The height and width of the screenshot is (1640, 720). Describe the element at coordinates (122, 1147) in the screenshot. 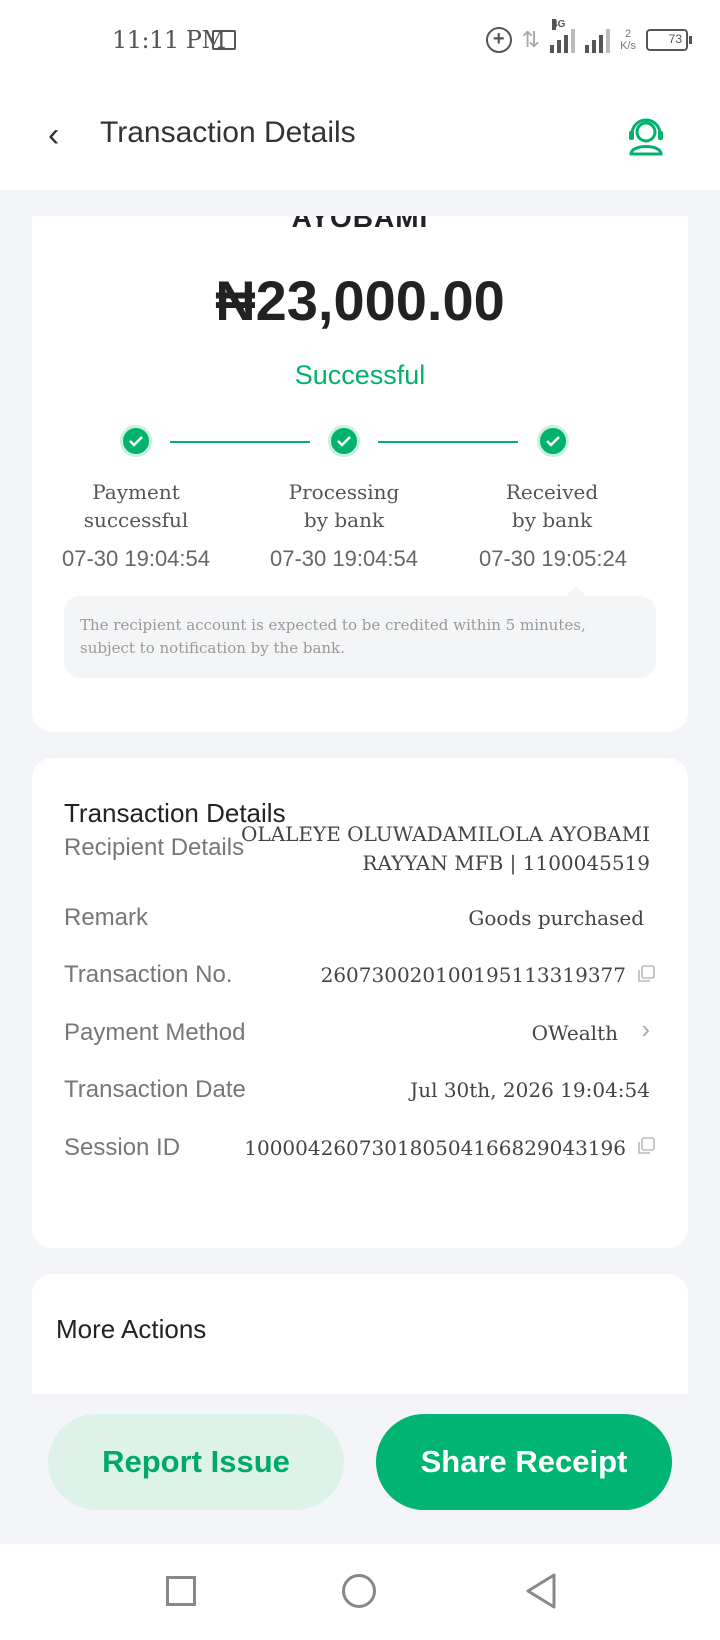

I see `session-id-label: Session ID` at that location.